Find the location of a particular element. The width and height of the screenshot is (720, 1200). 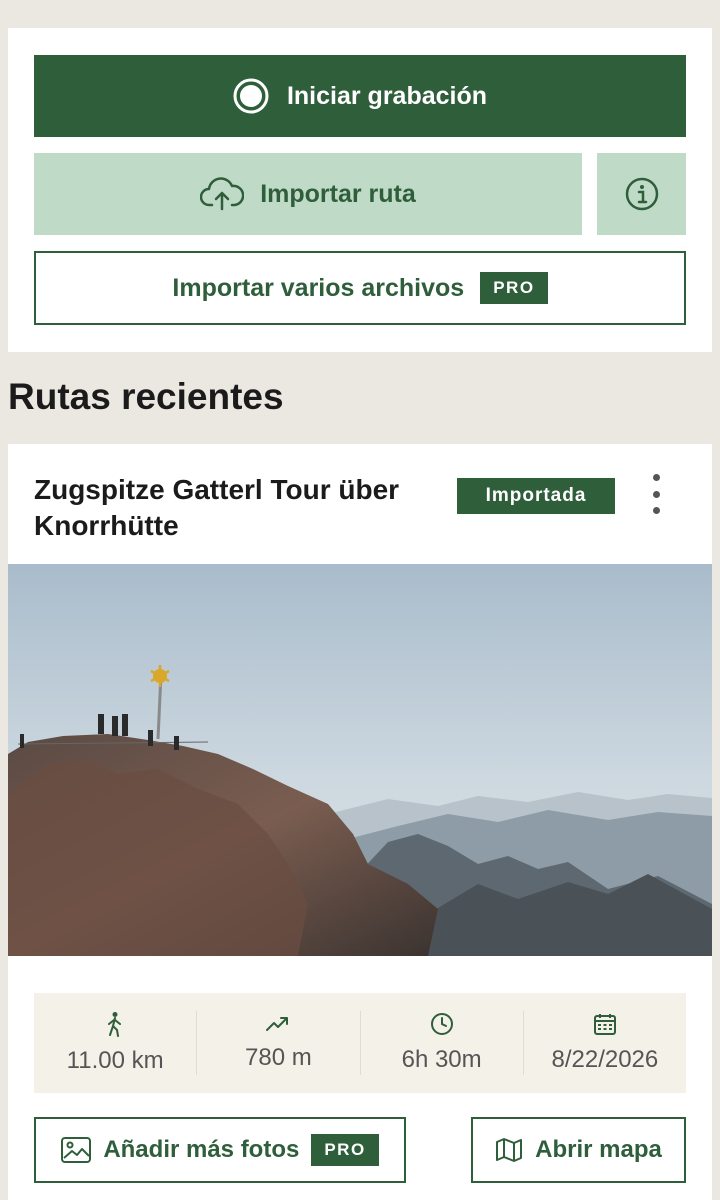

import-multiple-label: Importar varios archivos is located at coordinates (318, 287).